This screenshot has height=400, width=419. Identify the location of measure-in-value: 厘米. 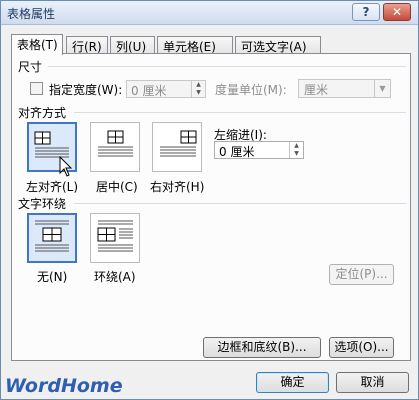
(316, 90).